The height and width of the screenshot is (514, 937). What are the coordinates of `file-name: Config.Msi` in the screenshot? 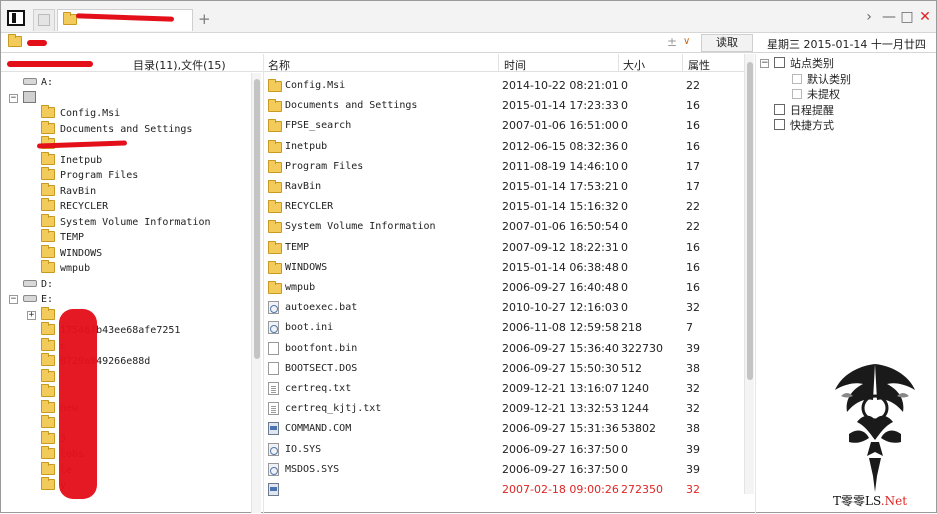 It's located at (315, 85).